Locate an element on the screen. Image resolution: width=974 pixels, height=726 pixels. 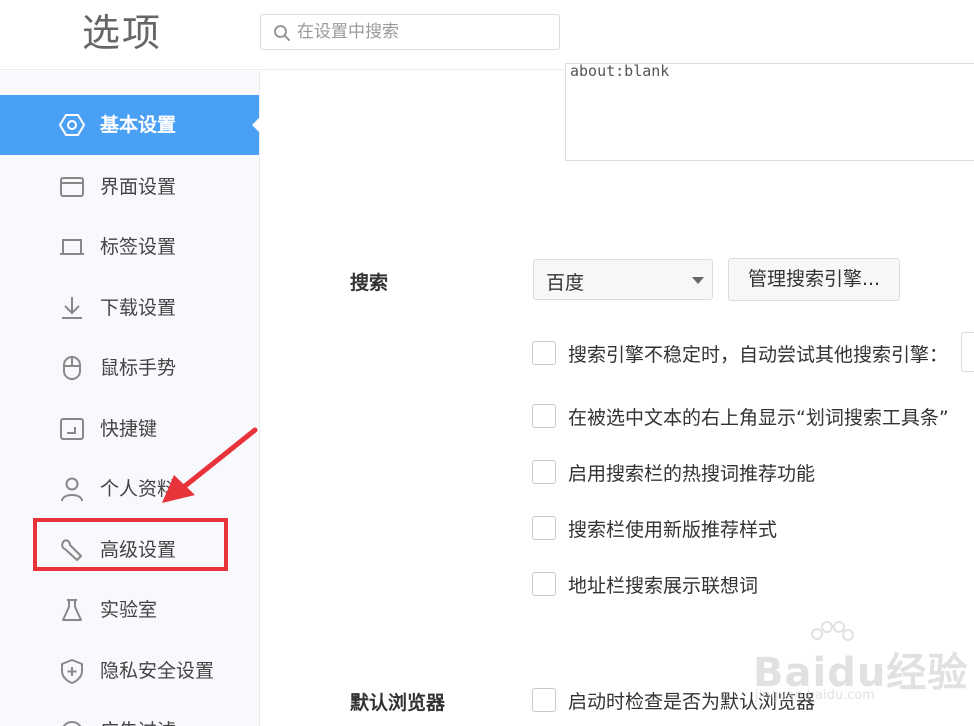
sidebar-item-label: 标签设置 is located at coordinates (138, 247).